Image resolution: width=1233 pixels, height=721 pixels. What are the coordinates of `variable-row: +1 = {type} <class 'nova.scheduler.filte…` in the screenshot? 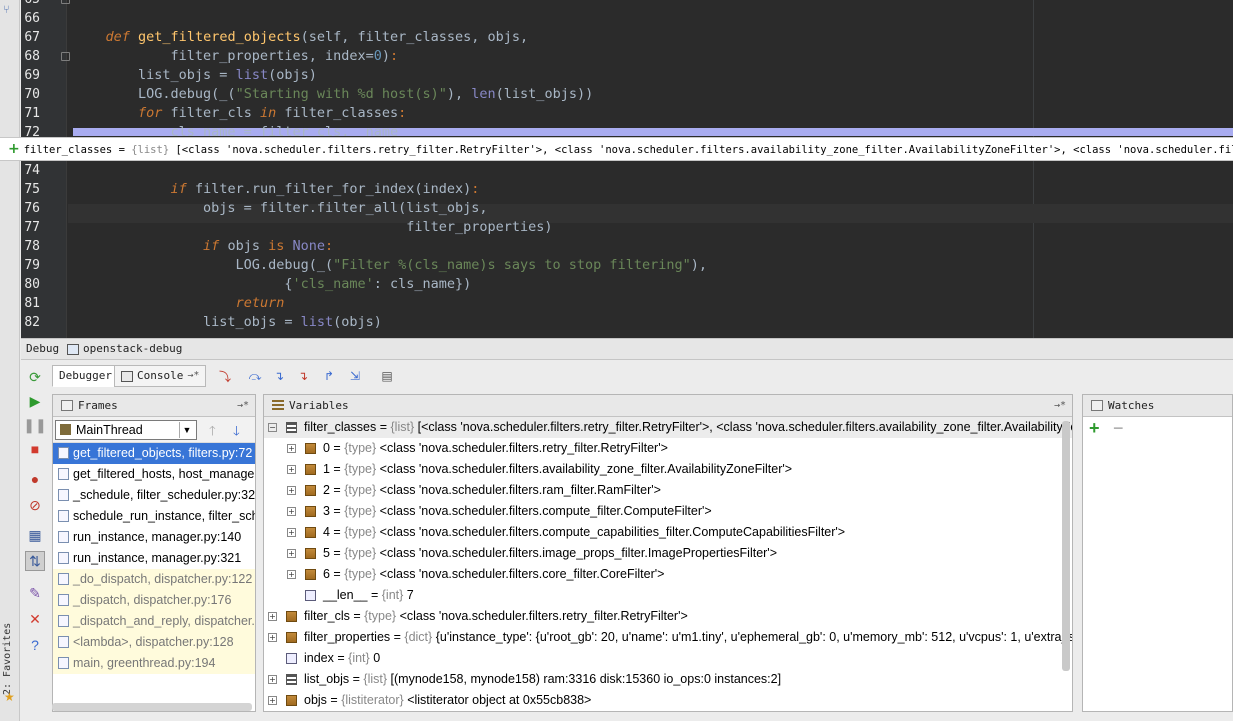 It's located at (668, 469).